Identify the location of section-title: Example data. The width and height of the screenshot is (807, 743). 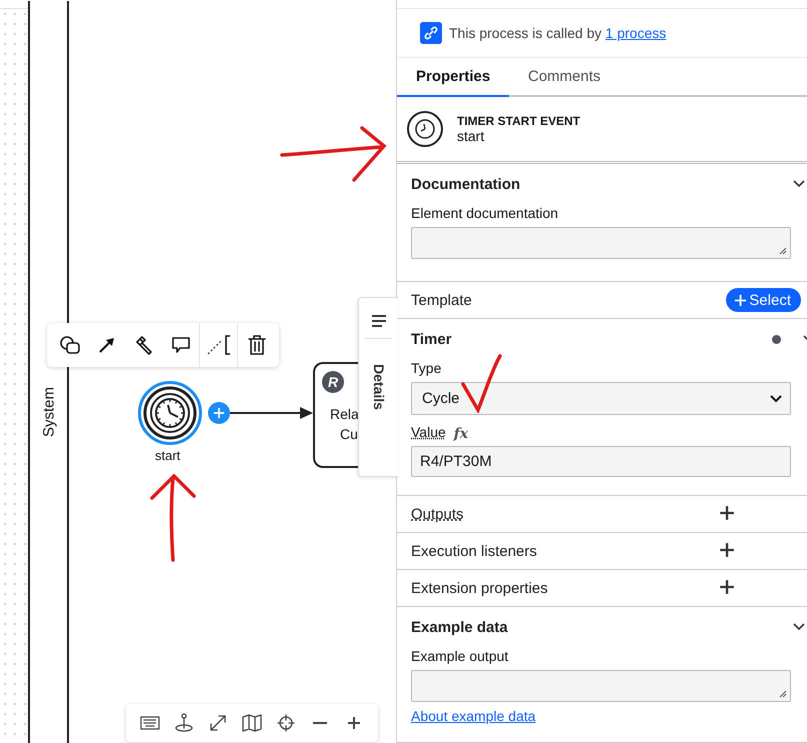
(459, 627).